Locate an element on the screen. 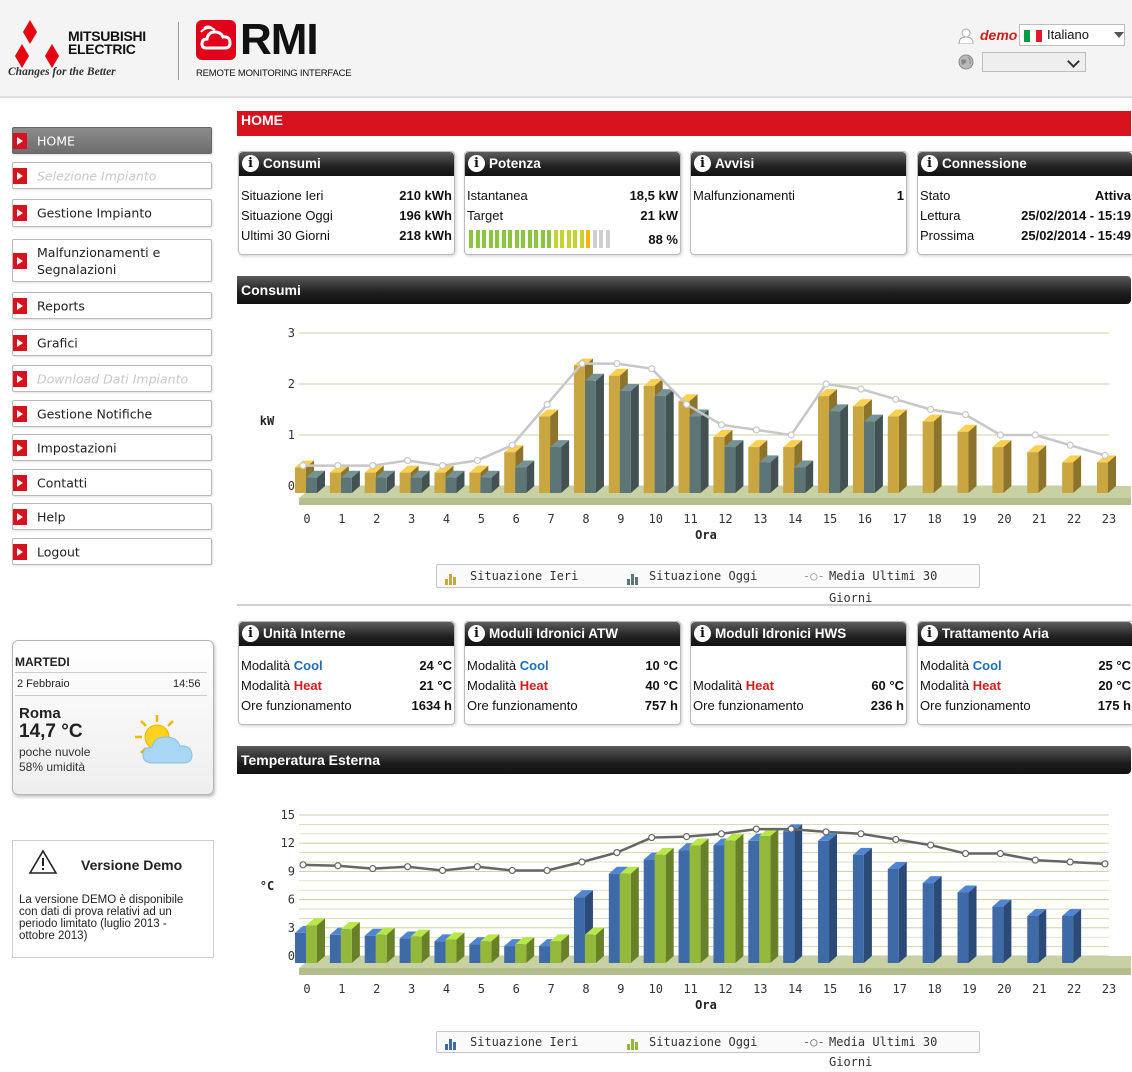 The image size is (1132, 1072). x-tick-label: 16 is located at coordinates (865, 989).